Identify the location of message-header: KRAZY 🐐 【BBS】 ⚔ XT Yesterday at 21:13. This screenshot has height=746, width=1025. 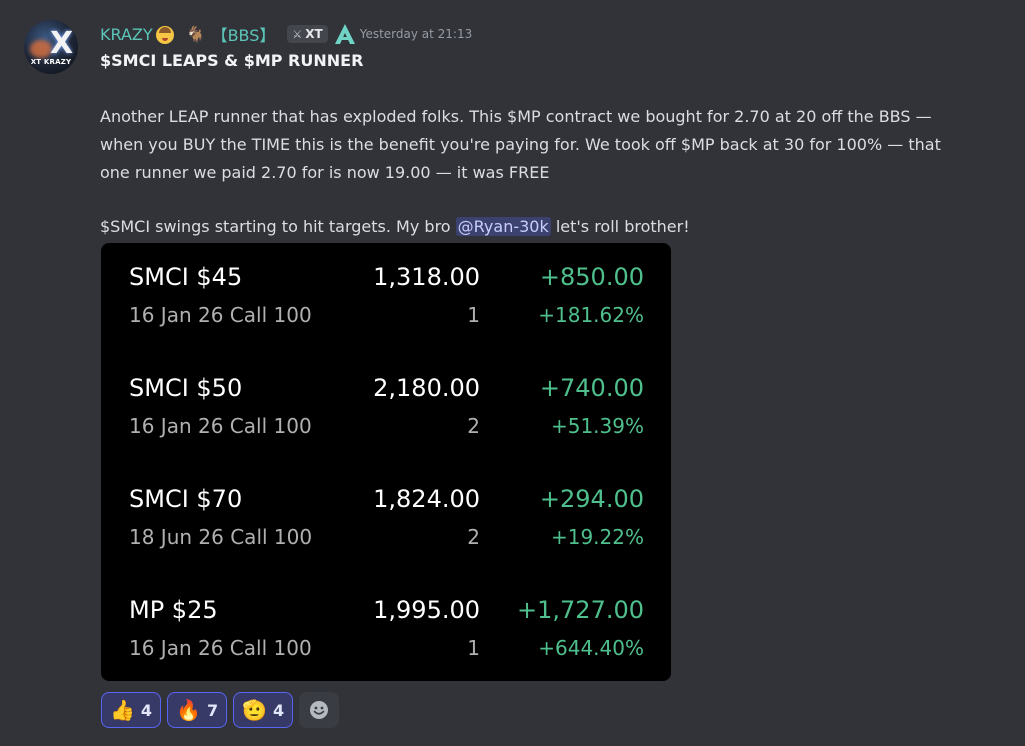
(286, 34).